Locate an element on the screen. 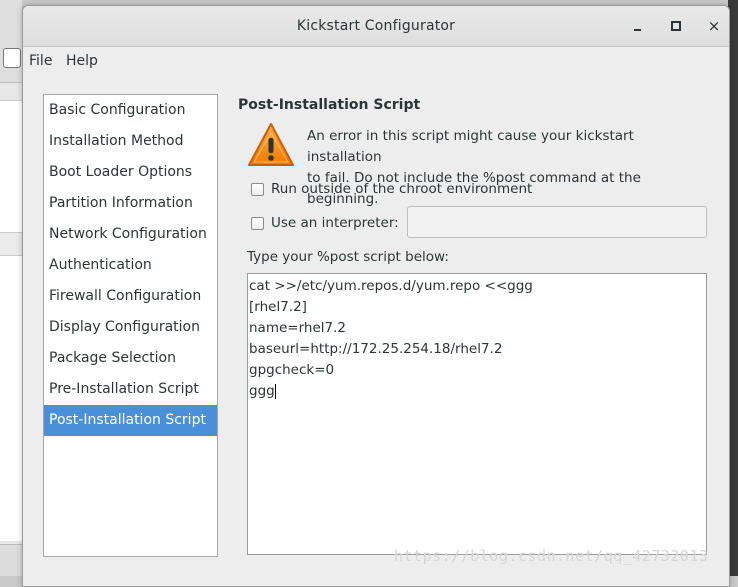 The image size is (738, 587). script-line: [rhel7.2] is located at coordinates (278, 307).